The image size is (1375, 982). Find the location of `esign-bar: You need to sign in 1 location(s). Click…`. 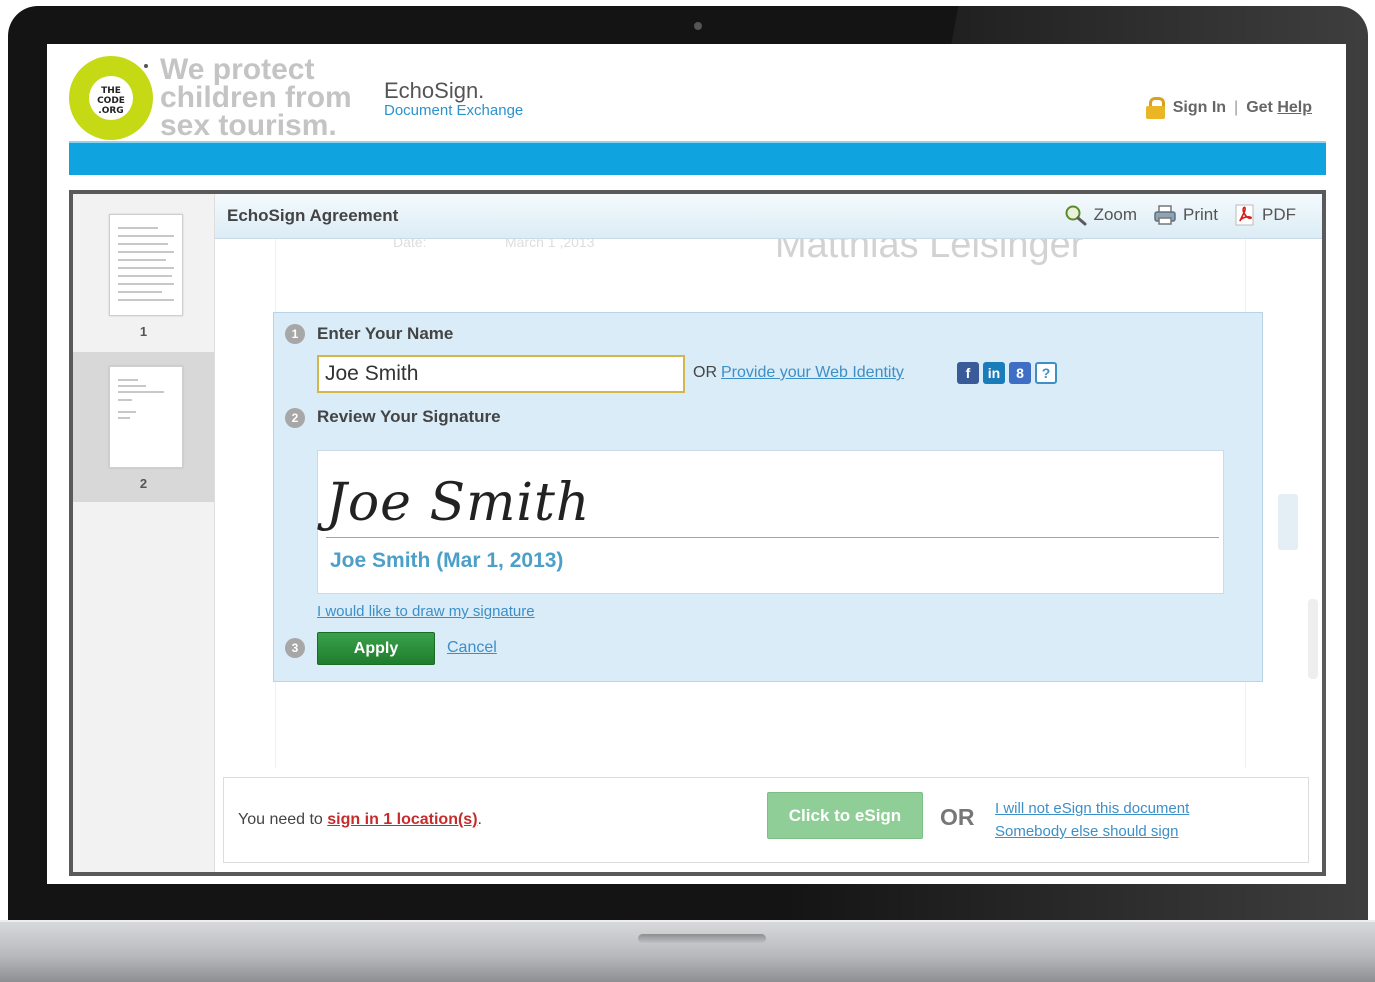

esign-bar: You need to sign in 1 location(s). Click… is located at coordinates (766, 820).